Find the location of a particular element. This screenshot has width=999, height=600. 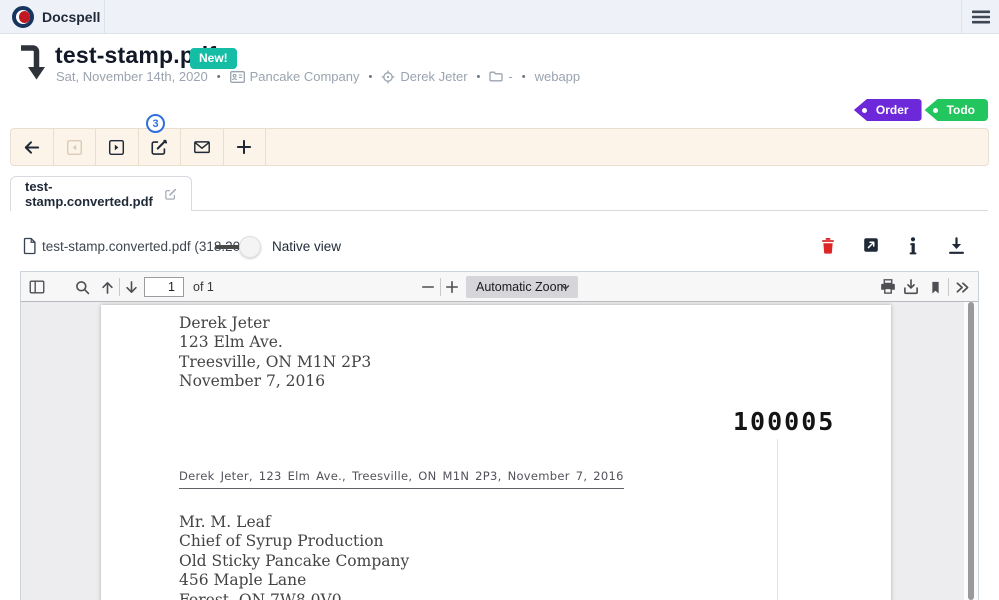

zoom-in-button is located at coordinates (452, 287).